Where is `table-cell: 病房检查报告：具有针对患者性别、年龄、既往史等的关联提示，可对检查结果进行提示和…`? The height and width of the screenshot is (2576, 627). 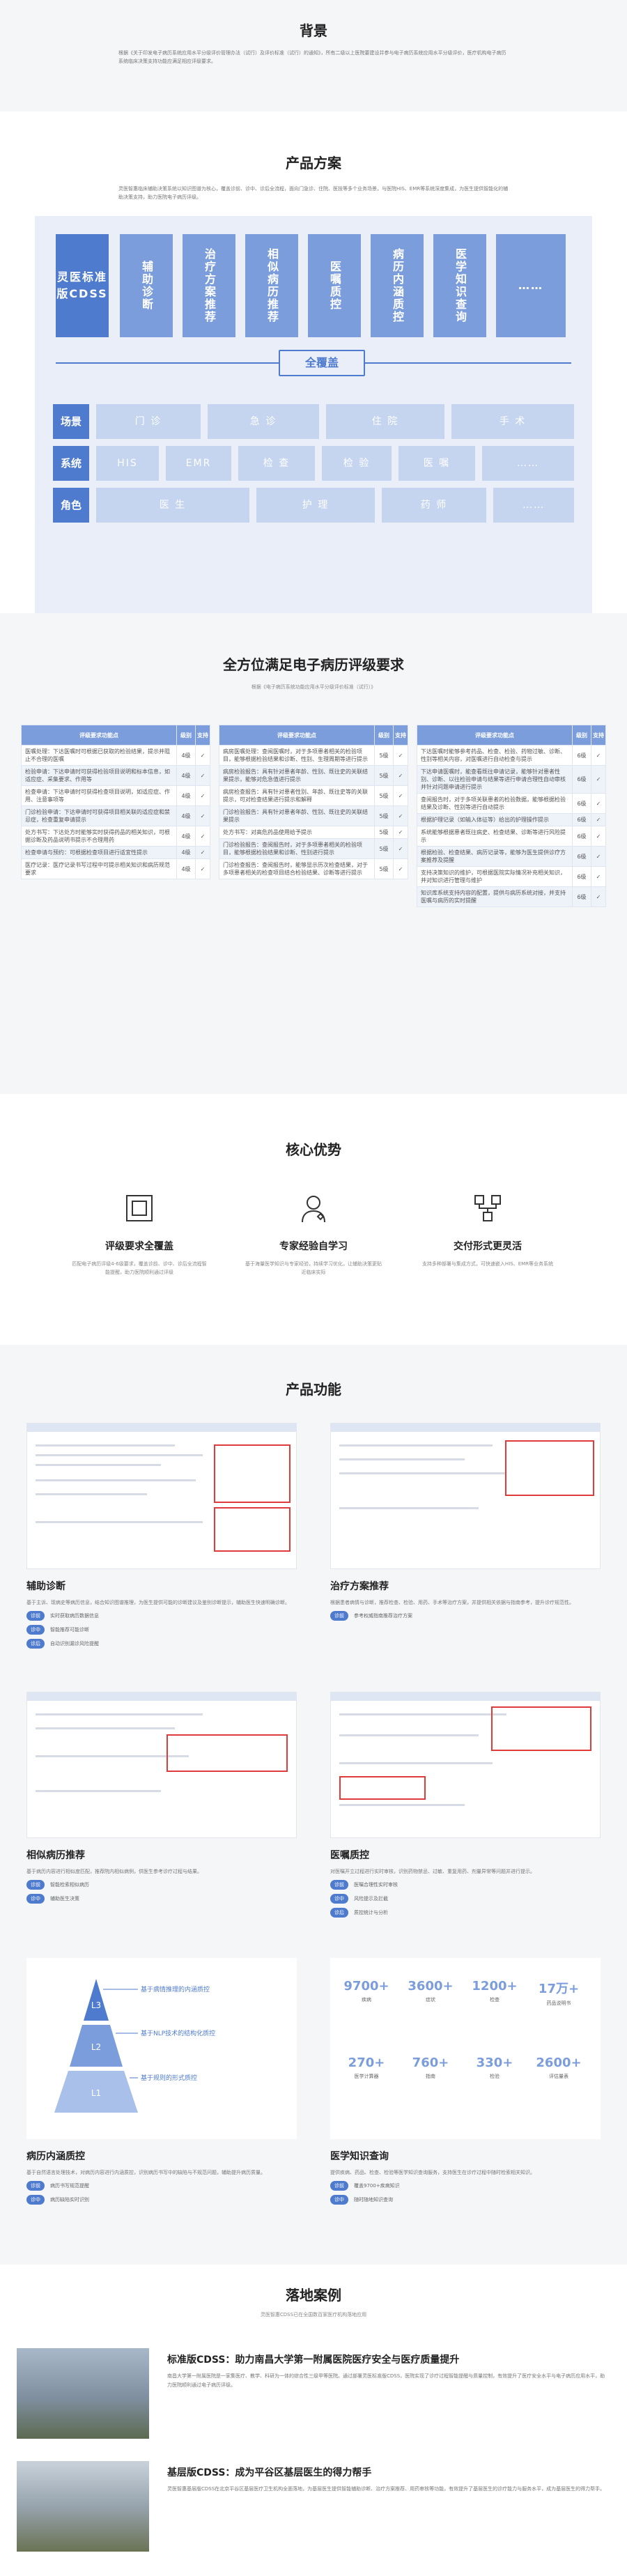 table-cell: 病房检查报告：具有针对患者性别、年龄、既往史等的关联提示，可对检查结果进行提示和… is located at coordinates (297, 795).